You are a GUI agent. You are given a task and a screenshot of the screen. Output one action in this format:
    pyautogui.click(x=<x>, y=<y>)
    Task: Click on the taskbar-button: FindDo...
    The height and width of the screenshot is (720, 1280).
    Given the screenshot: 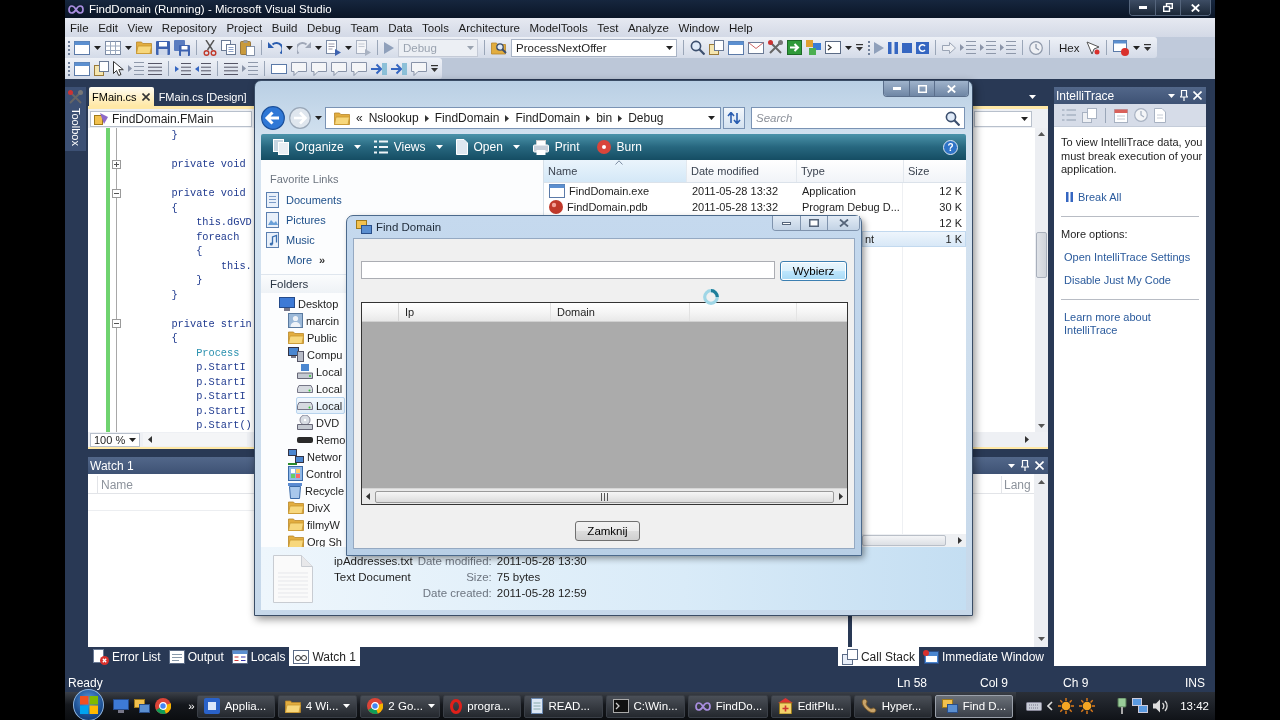 What is the action you would take?
    pyautogui.click(x=727, y=706)
    